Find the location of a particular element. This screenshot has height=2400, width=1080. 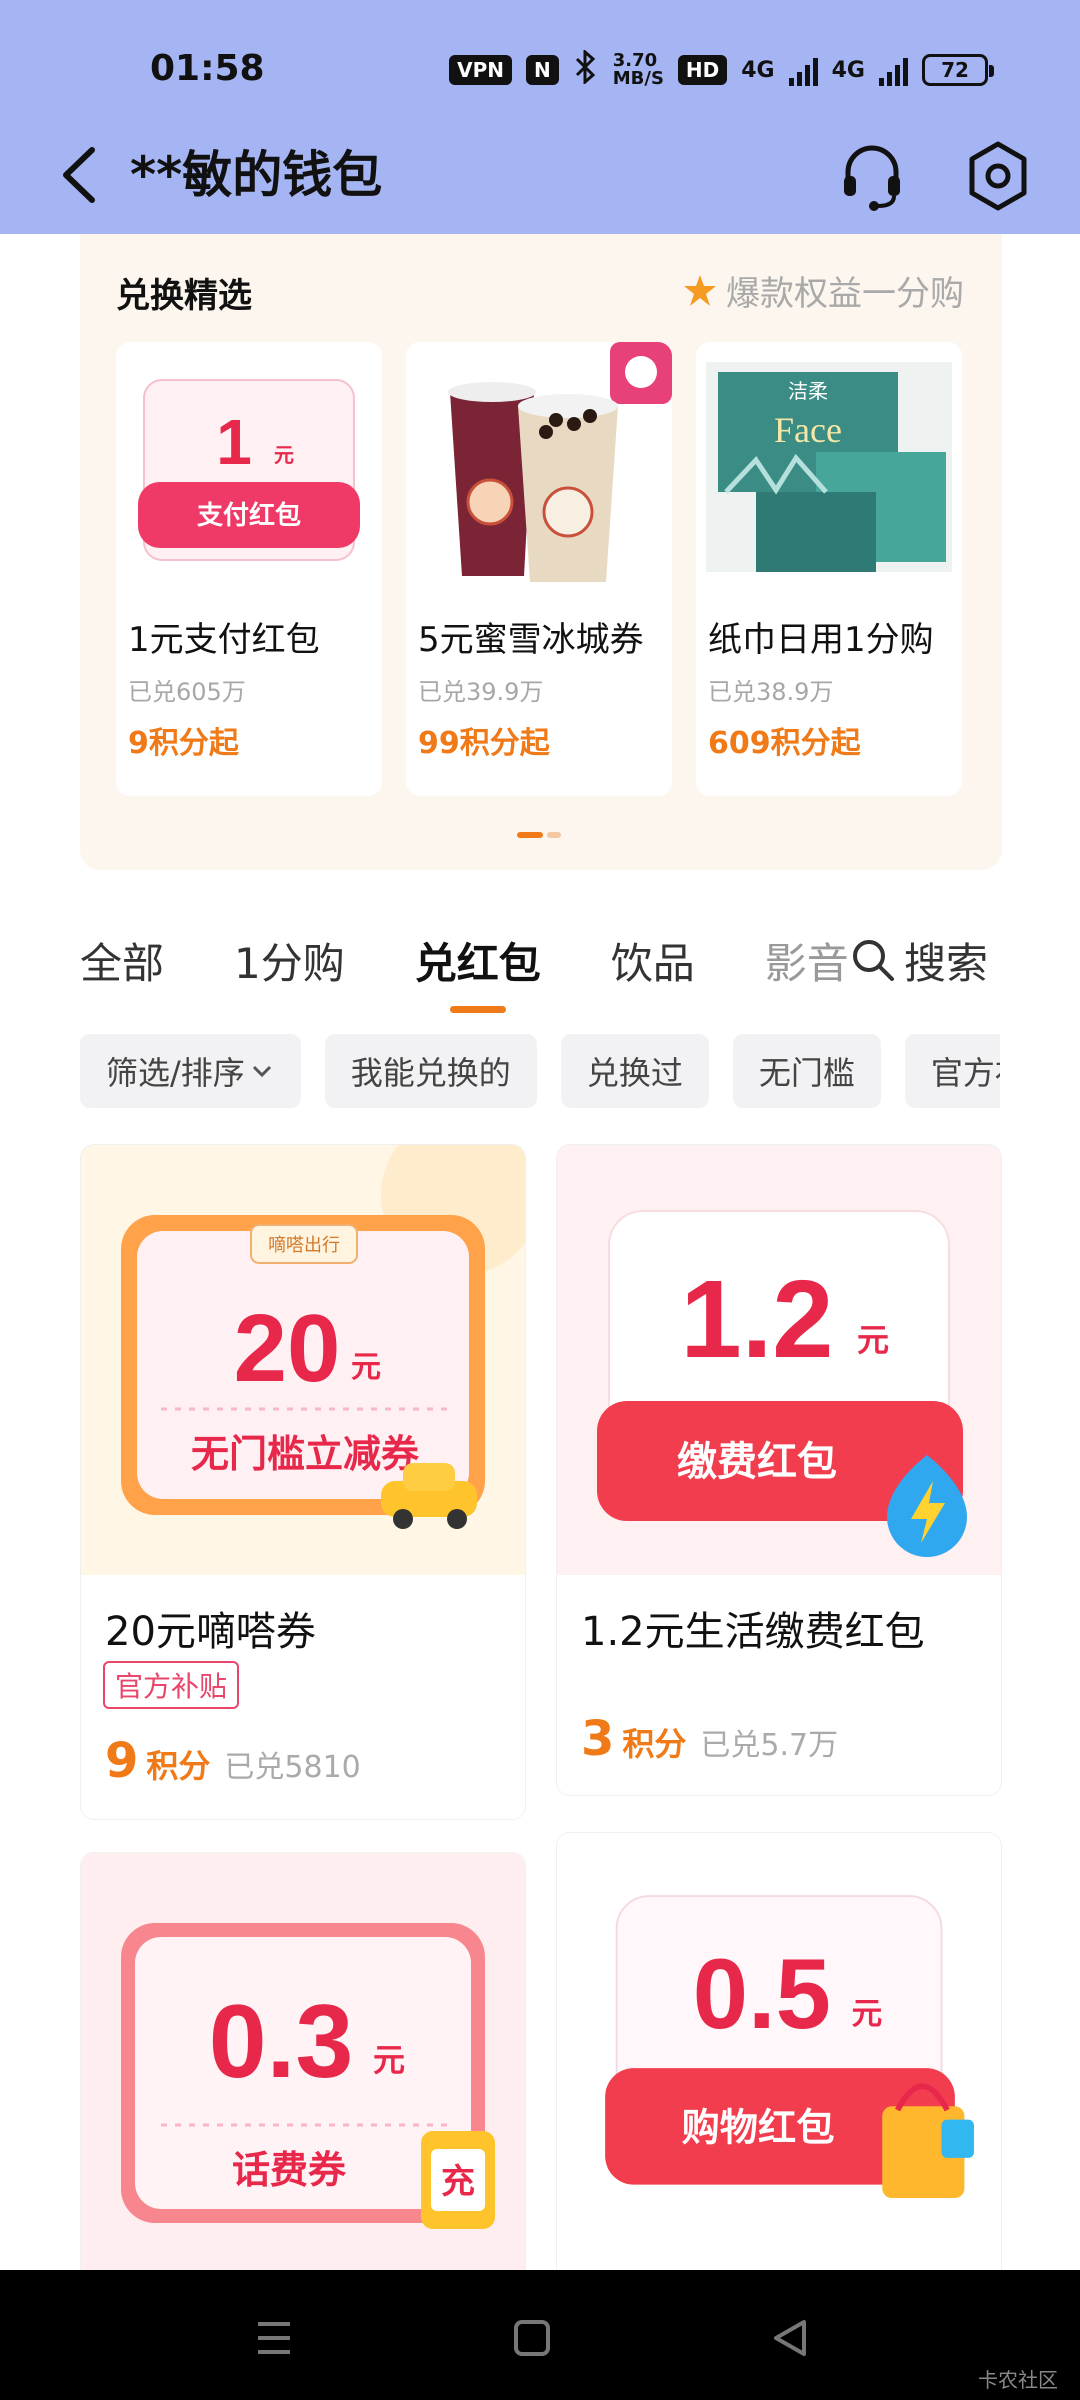

coupon-art-label: 缴费红包 is located at coordinates (757, 1462).